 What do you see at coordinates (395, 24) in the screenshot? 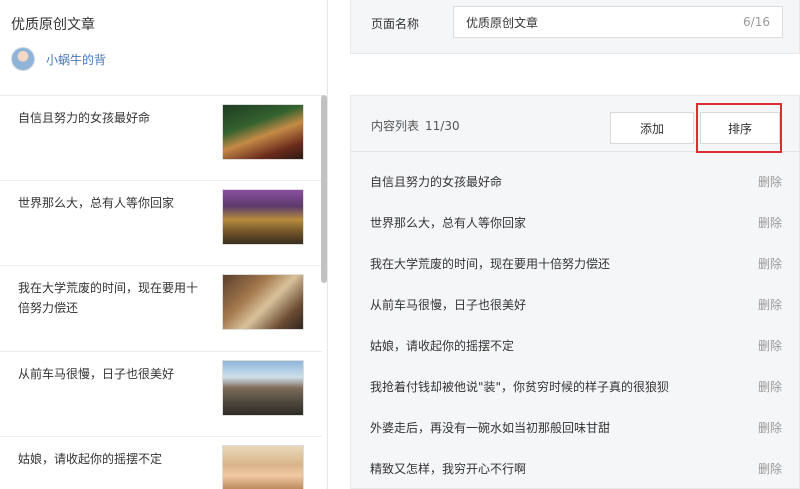
I see `page-name-label: 页面名称` at bounding box center [395, 24].